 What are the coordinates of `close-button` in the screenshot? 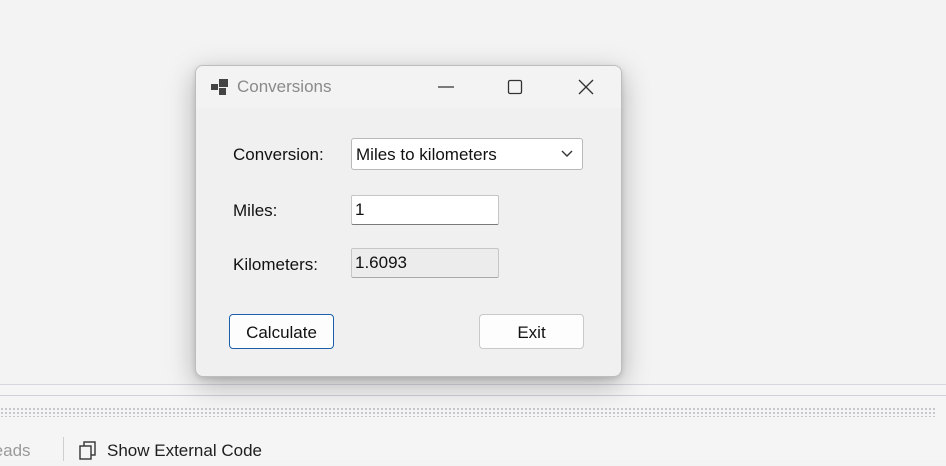 It's located at (586, 87).